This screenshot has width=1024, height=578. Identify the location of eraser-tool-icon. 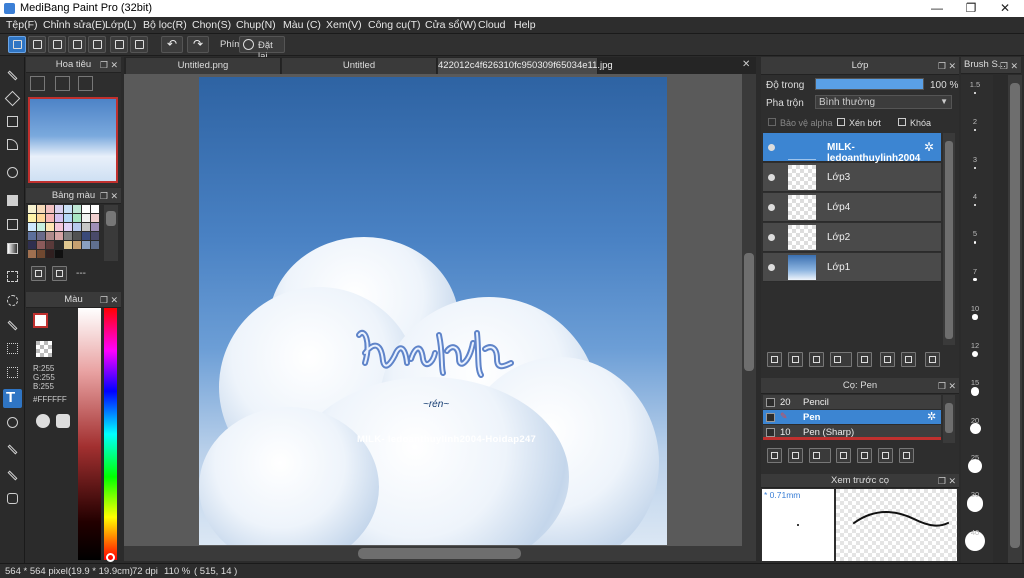
(12, 98).